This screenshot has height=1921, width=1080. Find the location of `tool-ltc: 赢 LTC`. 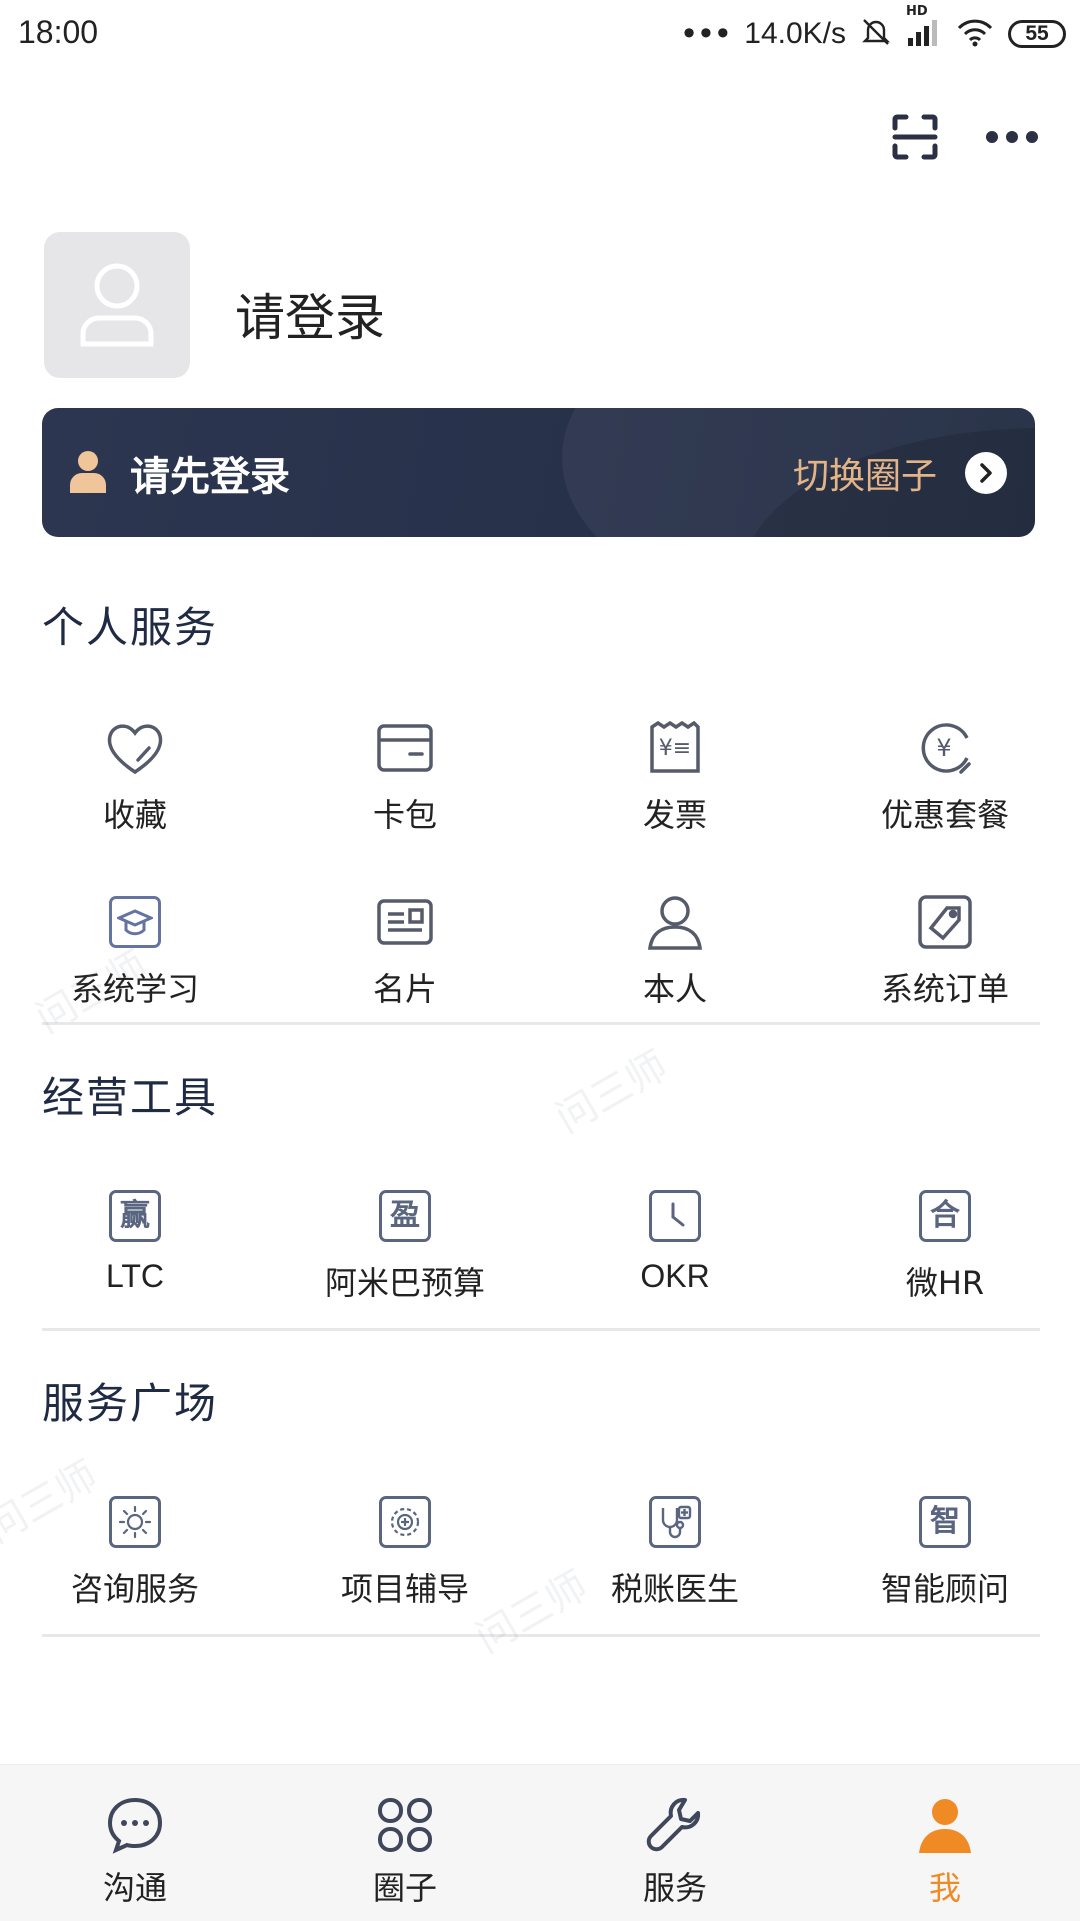

tool-ltc: 赢 LTC is located at coordinates (135, 1244).